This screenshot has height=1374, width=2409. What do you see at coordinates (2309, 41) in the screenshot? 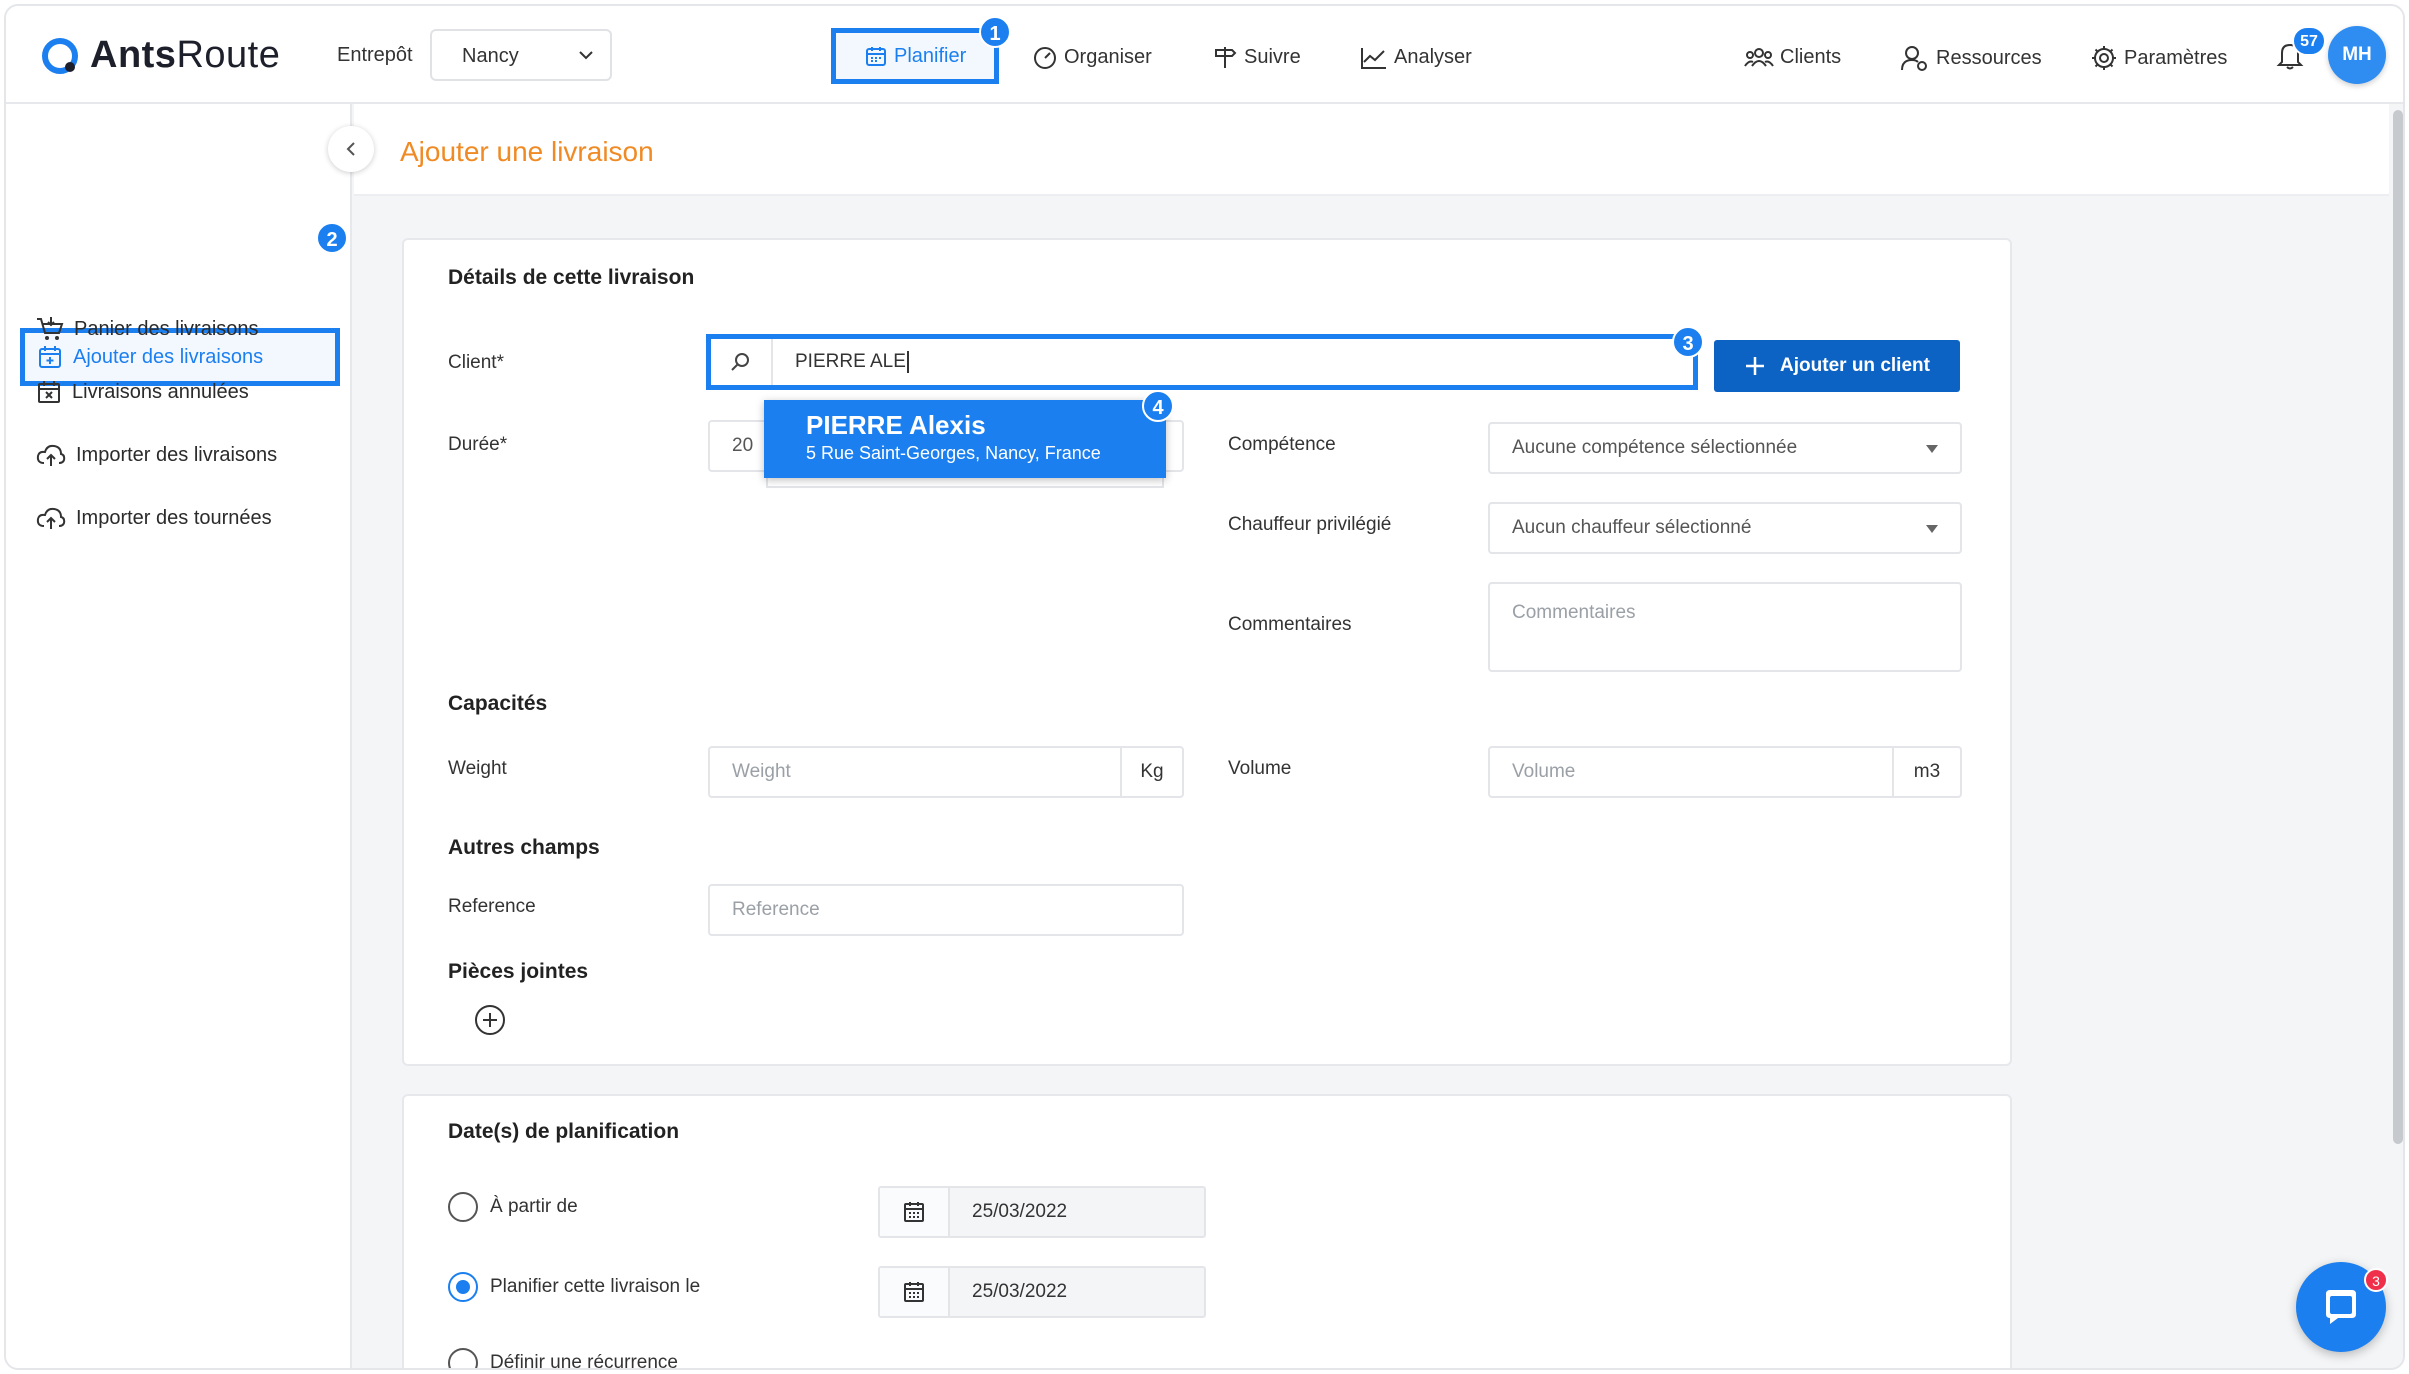
I see `notification-count-badge: 57` at bounding box center [2309, 41].